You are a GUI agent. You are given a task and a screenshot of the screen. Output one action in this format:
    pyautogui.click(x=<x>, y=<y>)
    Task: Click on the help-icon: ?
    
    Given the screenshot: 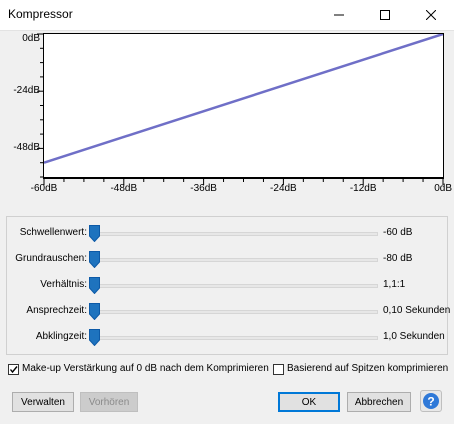 What is the action you would take?
    pyautogui.click(x=431, y=401)
    